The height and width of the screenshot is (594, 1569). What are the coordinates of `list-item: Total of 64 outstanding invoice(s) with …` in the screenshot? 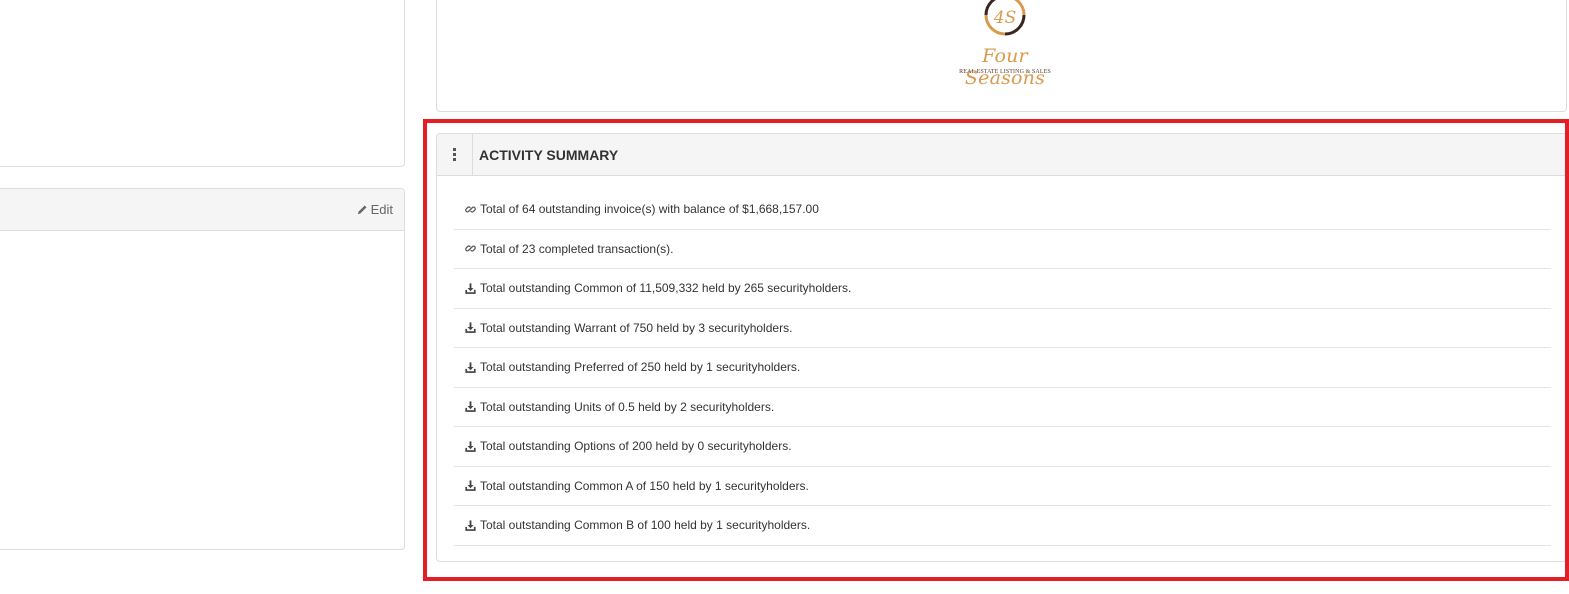 It's located at (1002, 210).